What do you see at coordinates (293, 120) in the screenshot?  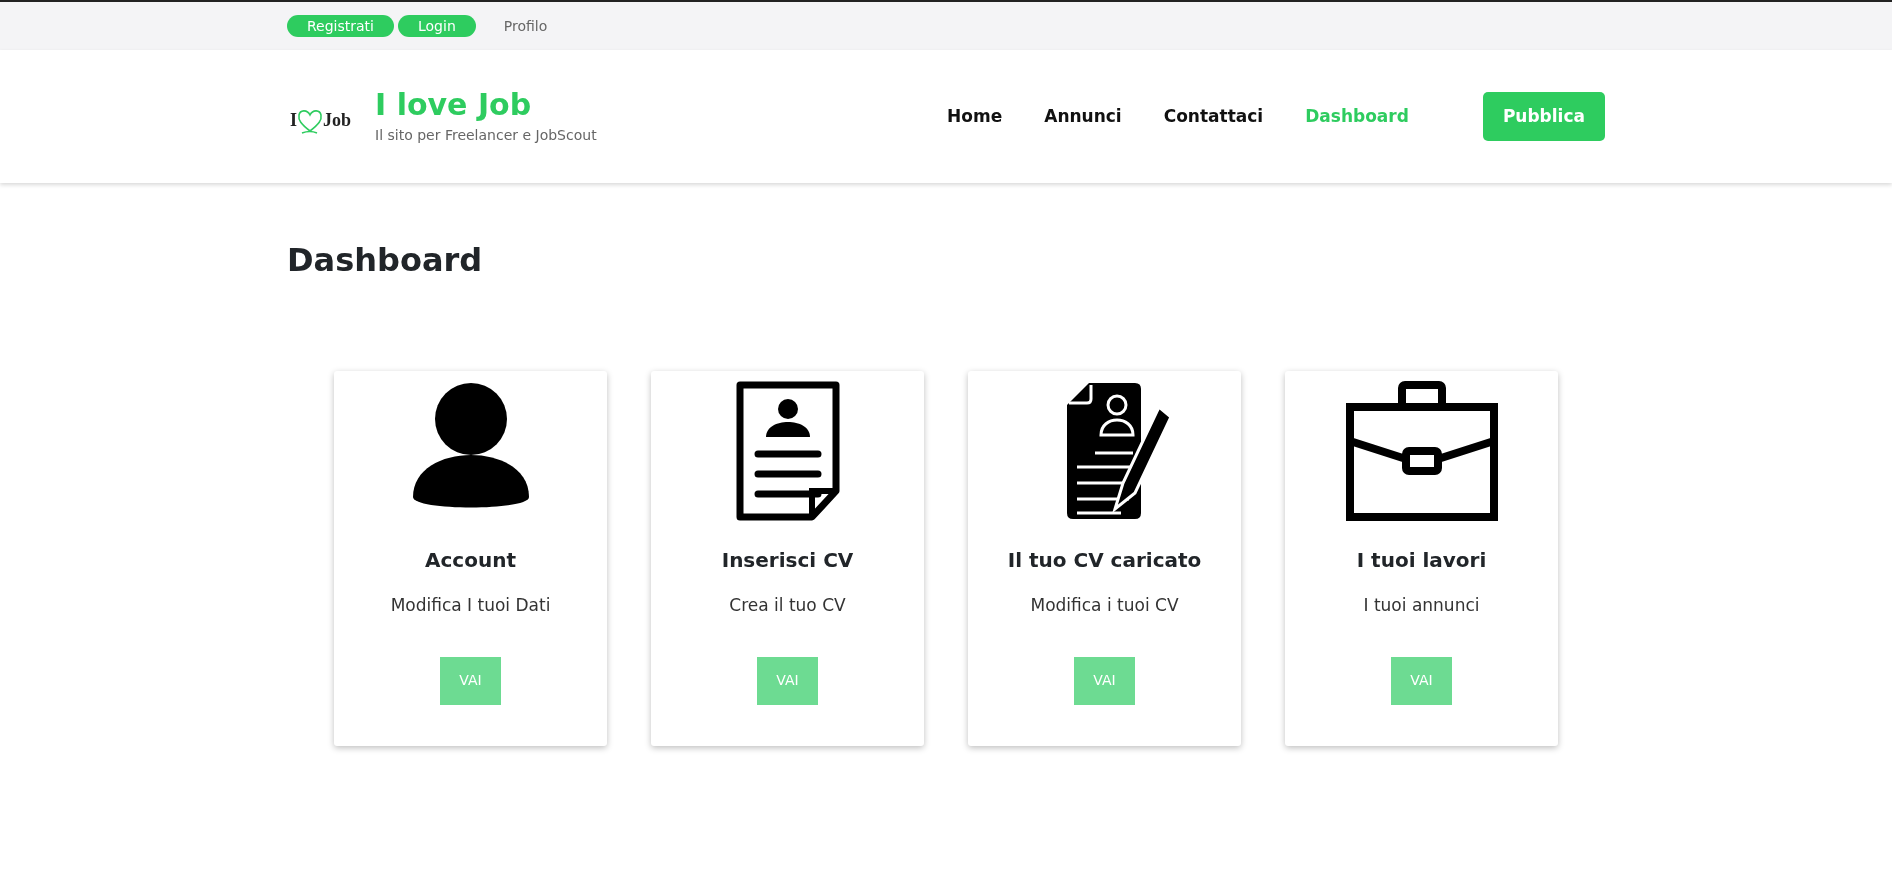 I see `logo-text: I` at bounding box center [293, 120].